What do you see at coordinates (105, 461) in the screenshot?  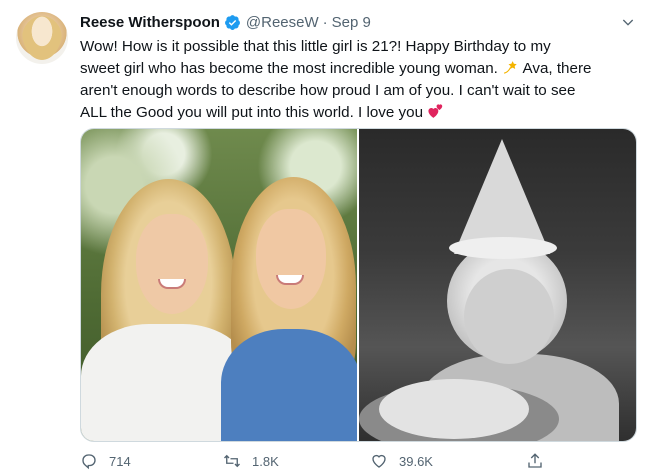 I see `reply-button: 714` at bounding box center [105, 461].